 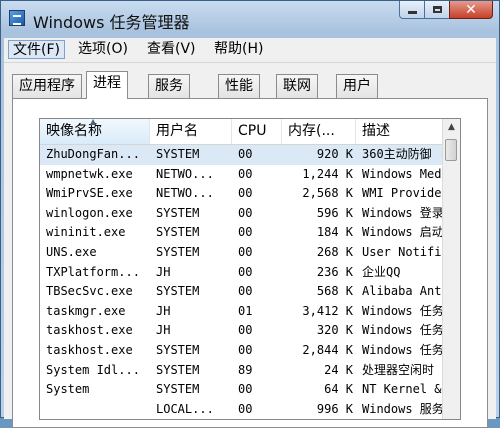 What do you see at coordinates (111, 22) in the screenshot?
I see `window-title: Windows 任务管理器` at bounding box center [111, 22].